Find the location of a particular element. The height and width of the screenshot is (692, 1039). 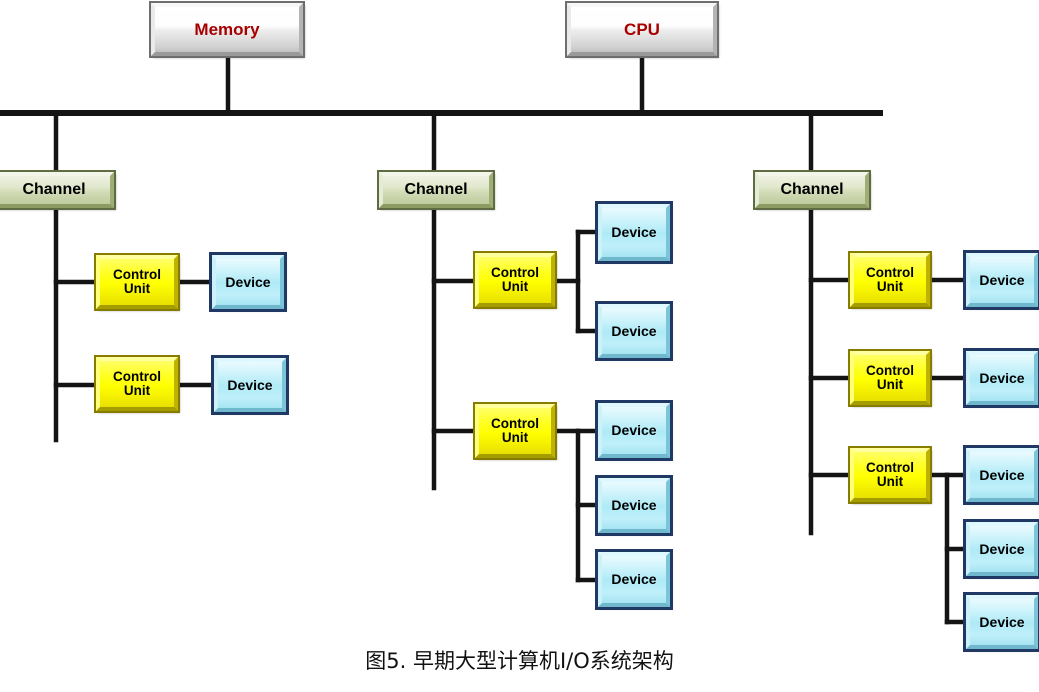

device-box-9: Device is located at coordinates (1001, 378).